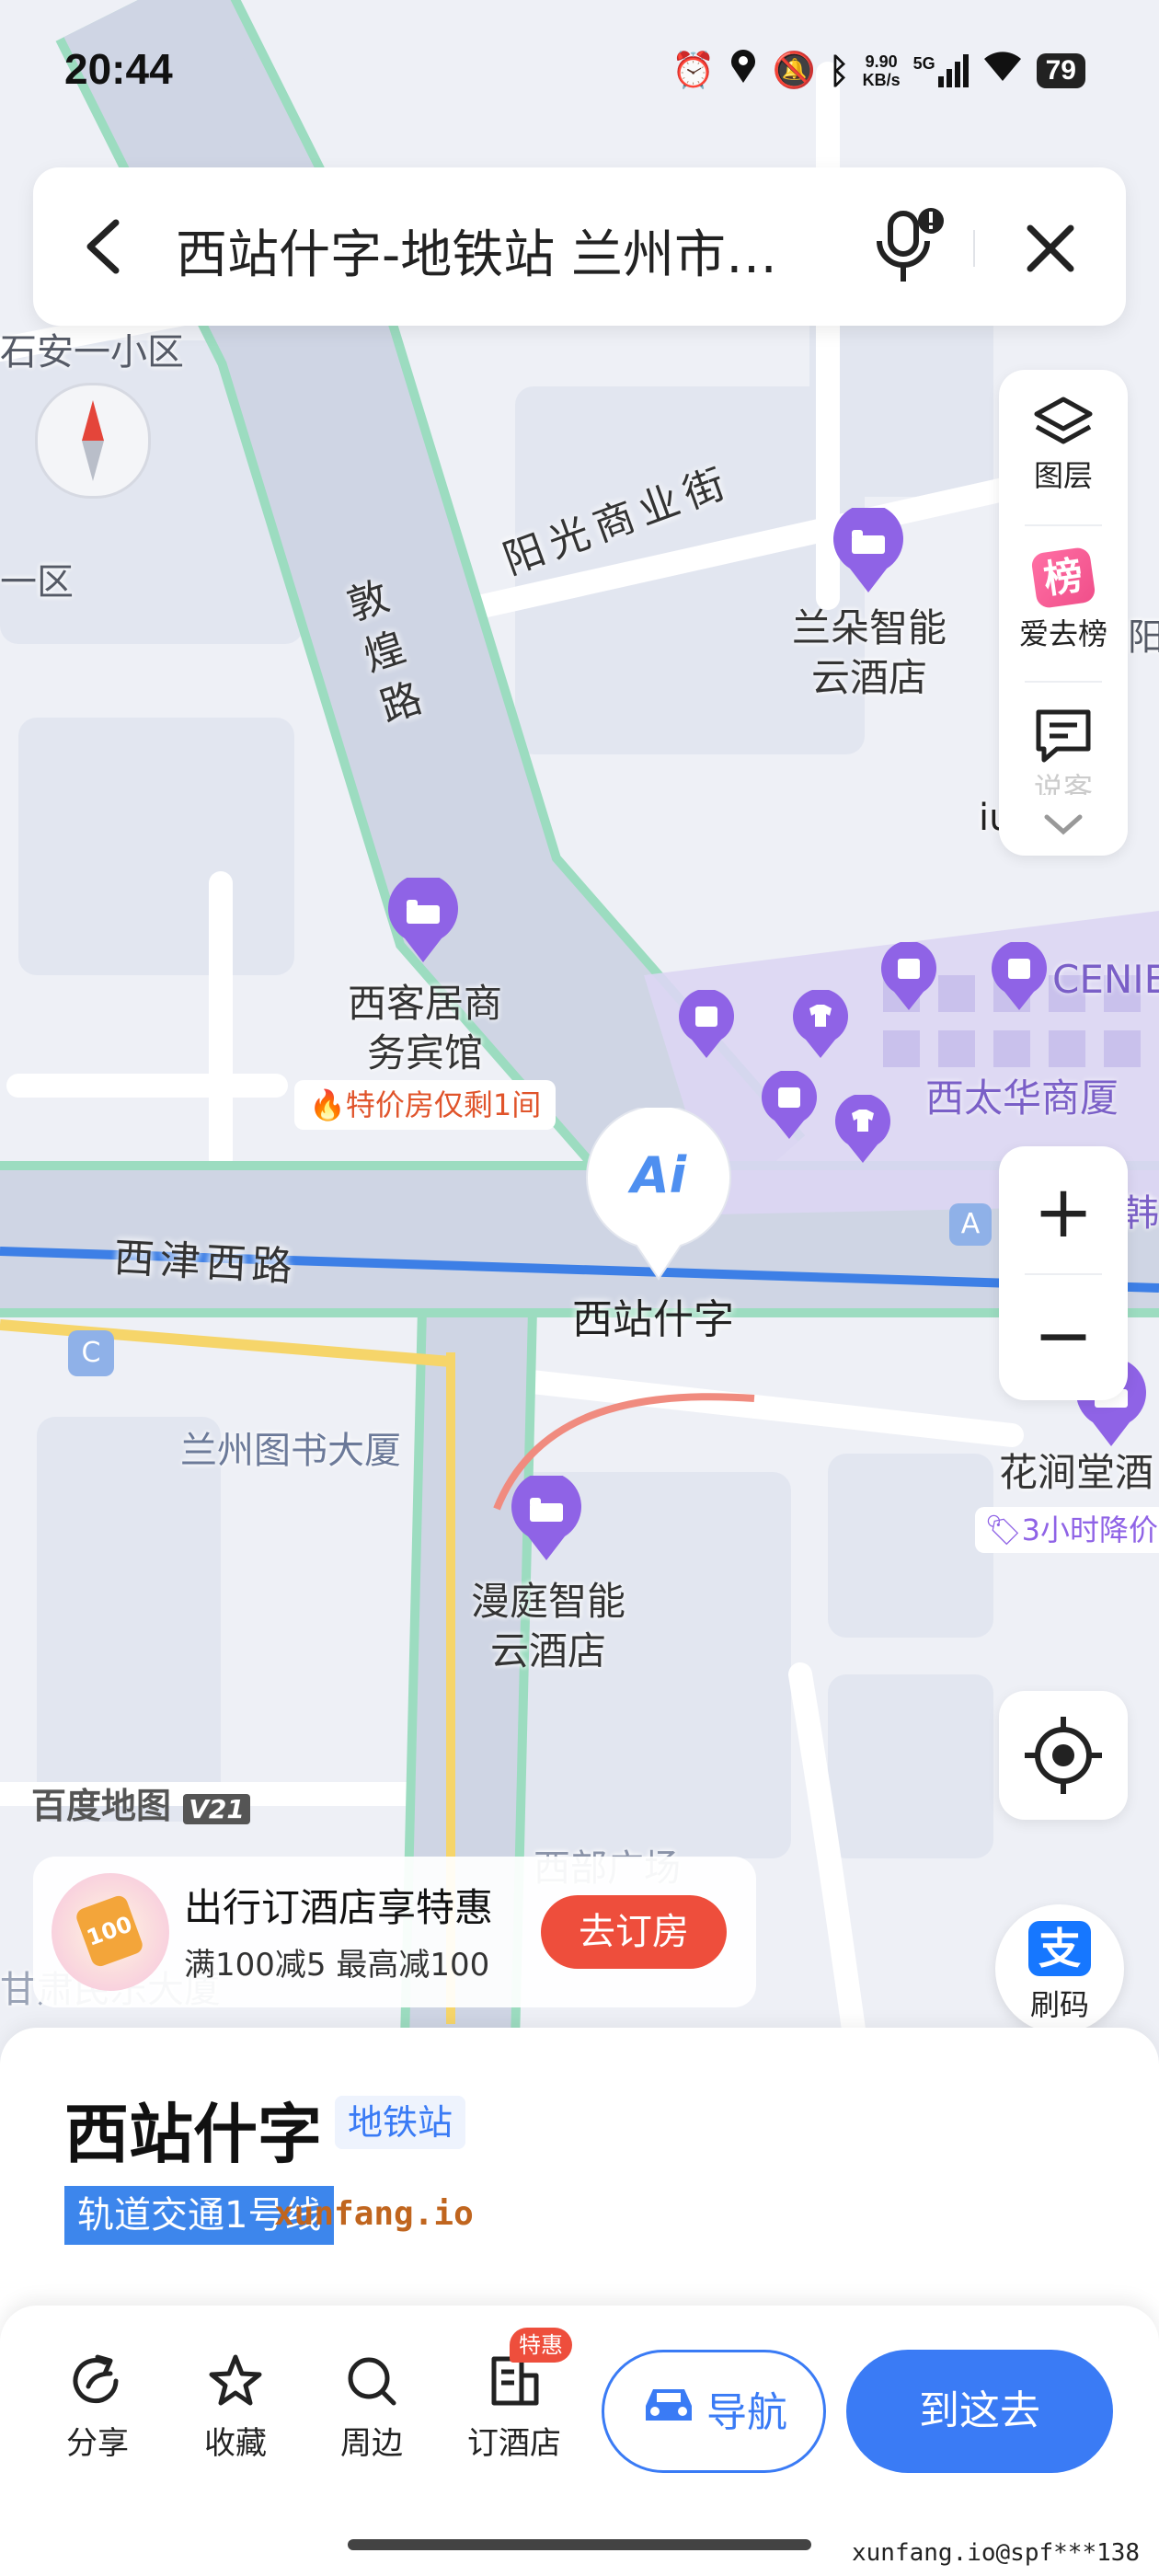 This screenshot has width=1159, height=2576. Describe the element at coordinates (339, 1907) in the screenshot. I see `promo-title: 出行订酒店享特惠` at that location.